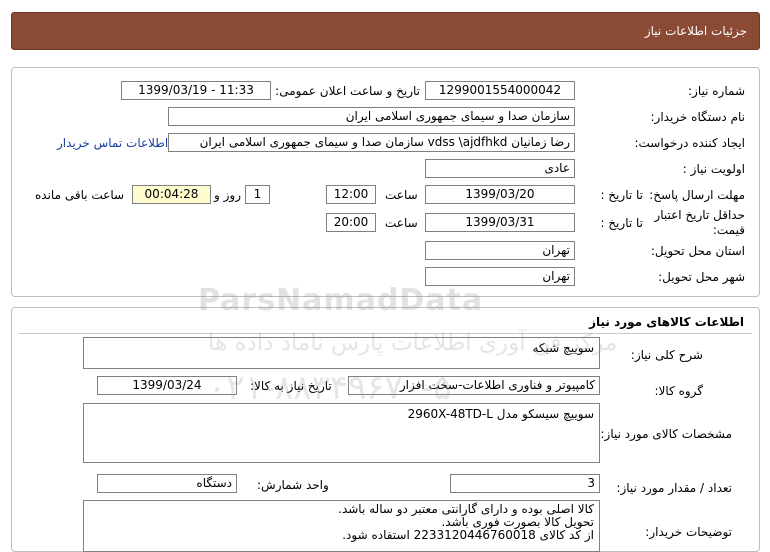 Image resolution: width=770 pixels, height=552 pixels. I want to click on announce-datetime-field: 1399/03/19 - 11:33, so click(196, 90).